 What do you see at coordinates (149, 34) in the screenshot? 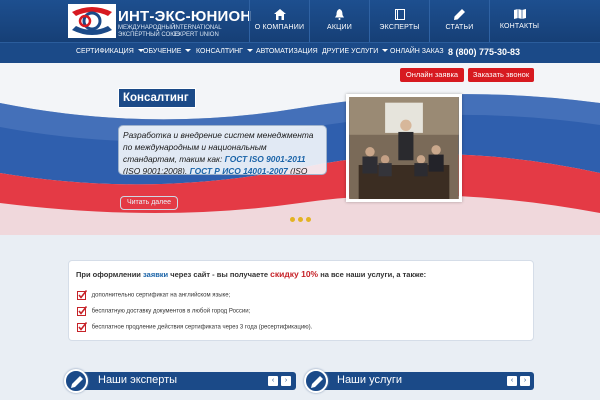
I see `logo-sub-left-2: ЭКСПЕРТНЫЙ СОЮЗ` at bounding box center [149, 34].